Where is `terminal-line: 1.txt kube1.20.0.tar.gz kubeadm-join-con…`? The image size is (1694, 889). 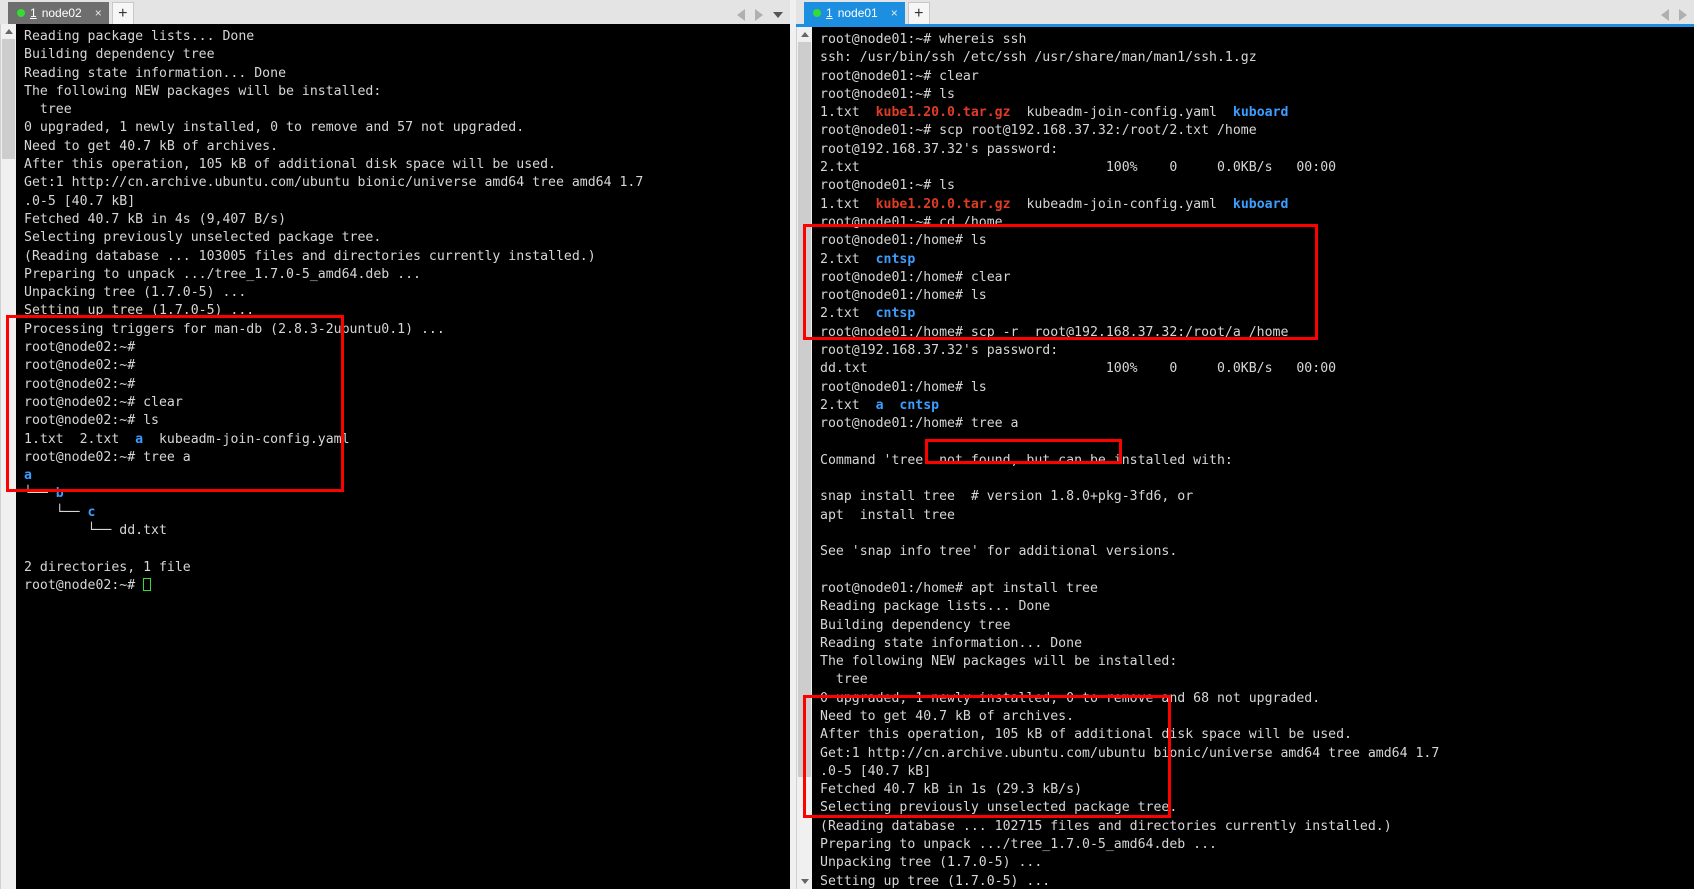
terminal-line: 1.txt kube1.20.0.tar.gz kubeadm-join-con… is located at coordinates (1257, 113).